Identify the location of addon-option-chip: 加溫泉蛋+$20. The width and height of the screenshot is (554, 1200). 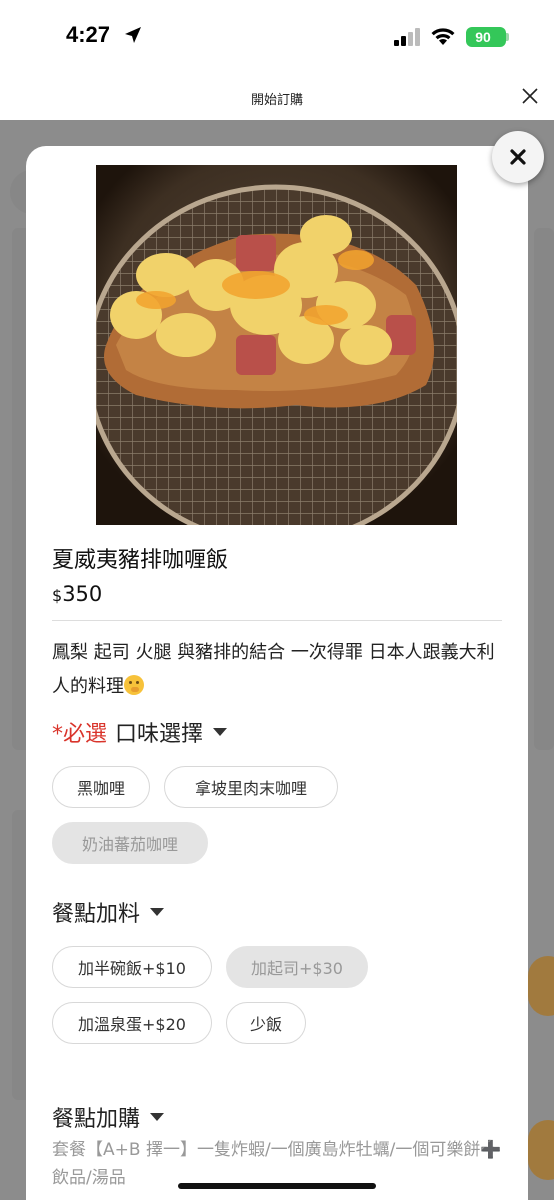
(132, 1023).